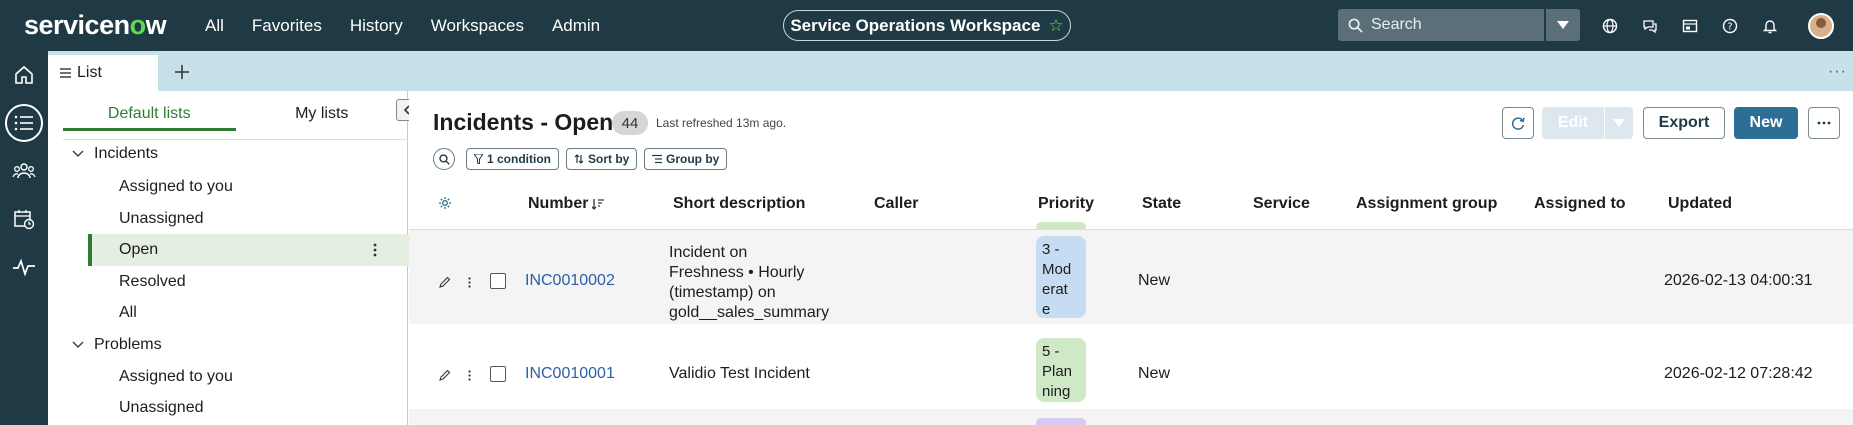 The height and width of the screenshot is (425, 1853). What do you see at coordinates (1821, 26) in the screenshot?
I see `avatar` at bounding box center [1821, 26].